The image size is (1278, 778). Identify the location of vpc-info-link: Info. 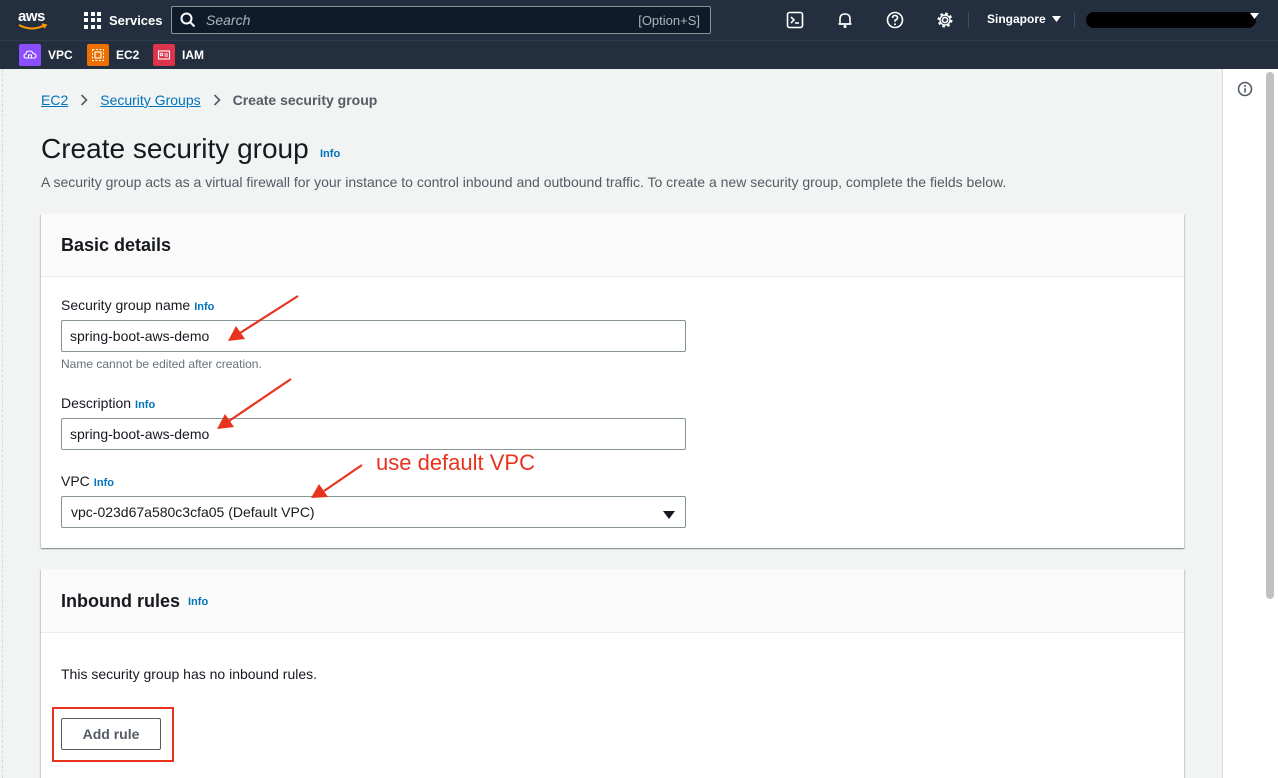
(104, 483).